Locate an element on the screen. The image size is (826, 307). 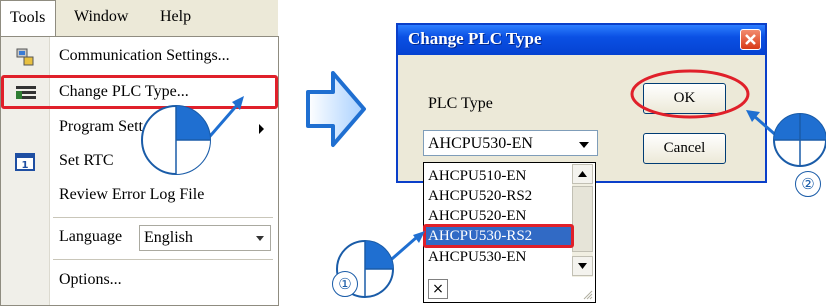
close-icon is located at coordinates (750, 39).